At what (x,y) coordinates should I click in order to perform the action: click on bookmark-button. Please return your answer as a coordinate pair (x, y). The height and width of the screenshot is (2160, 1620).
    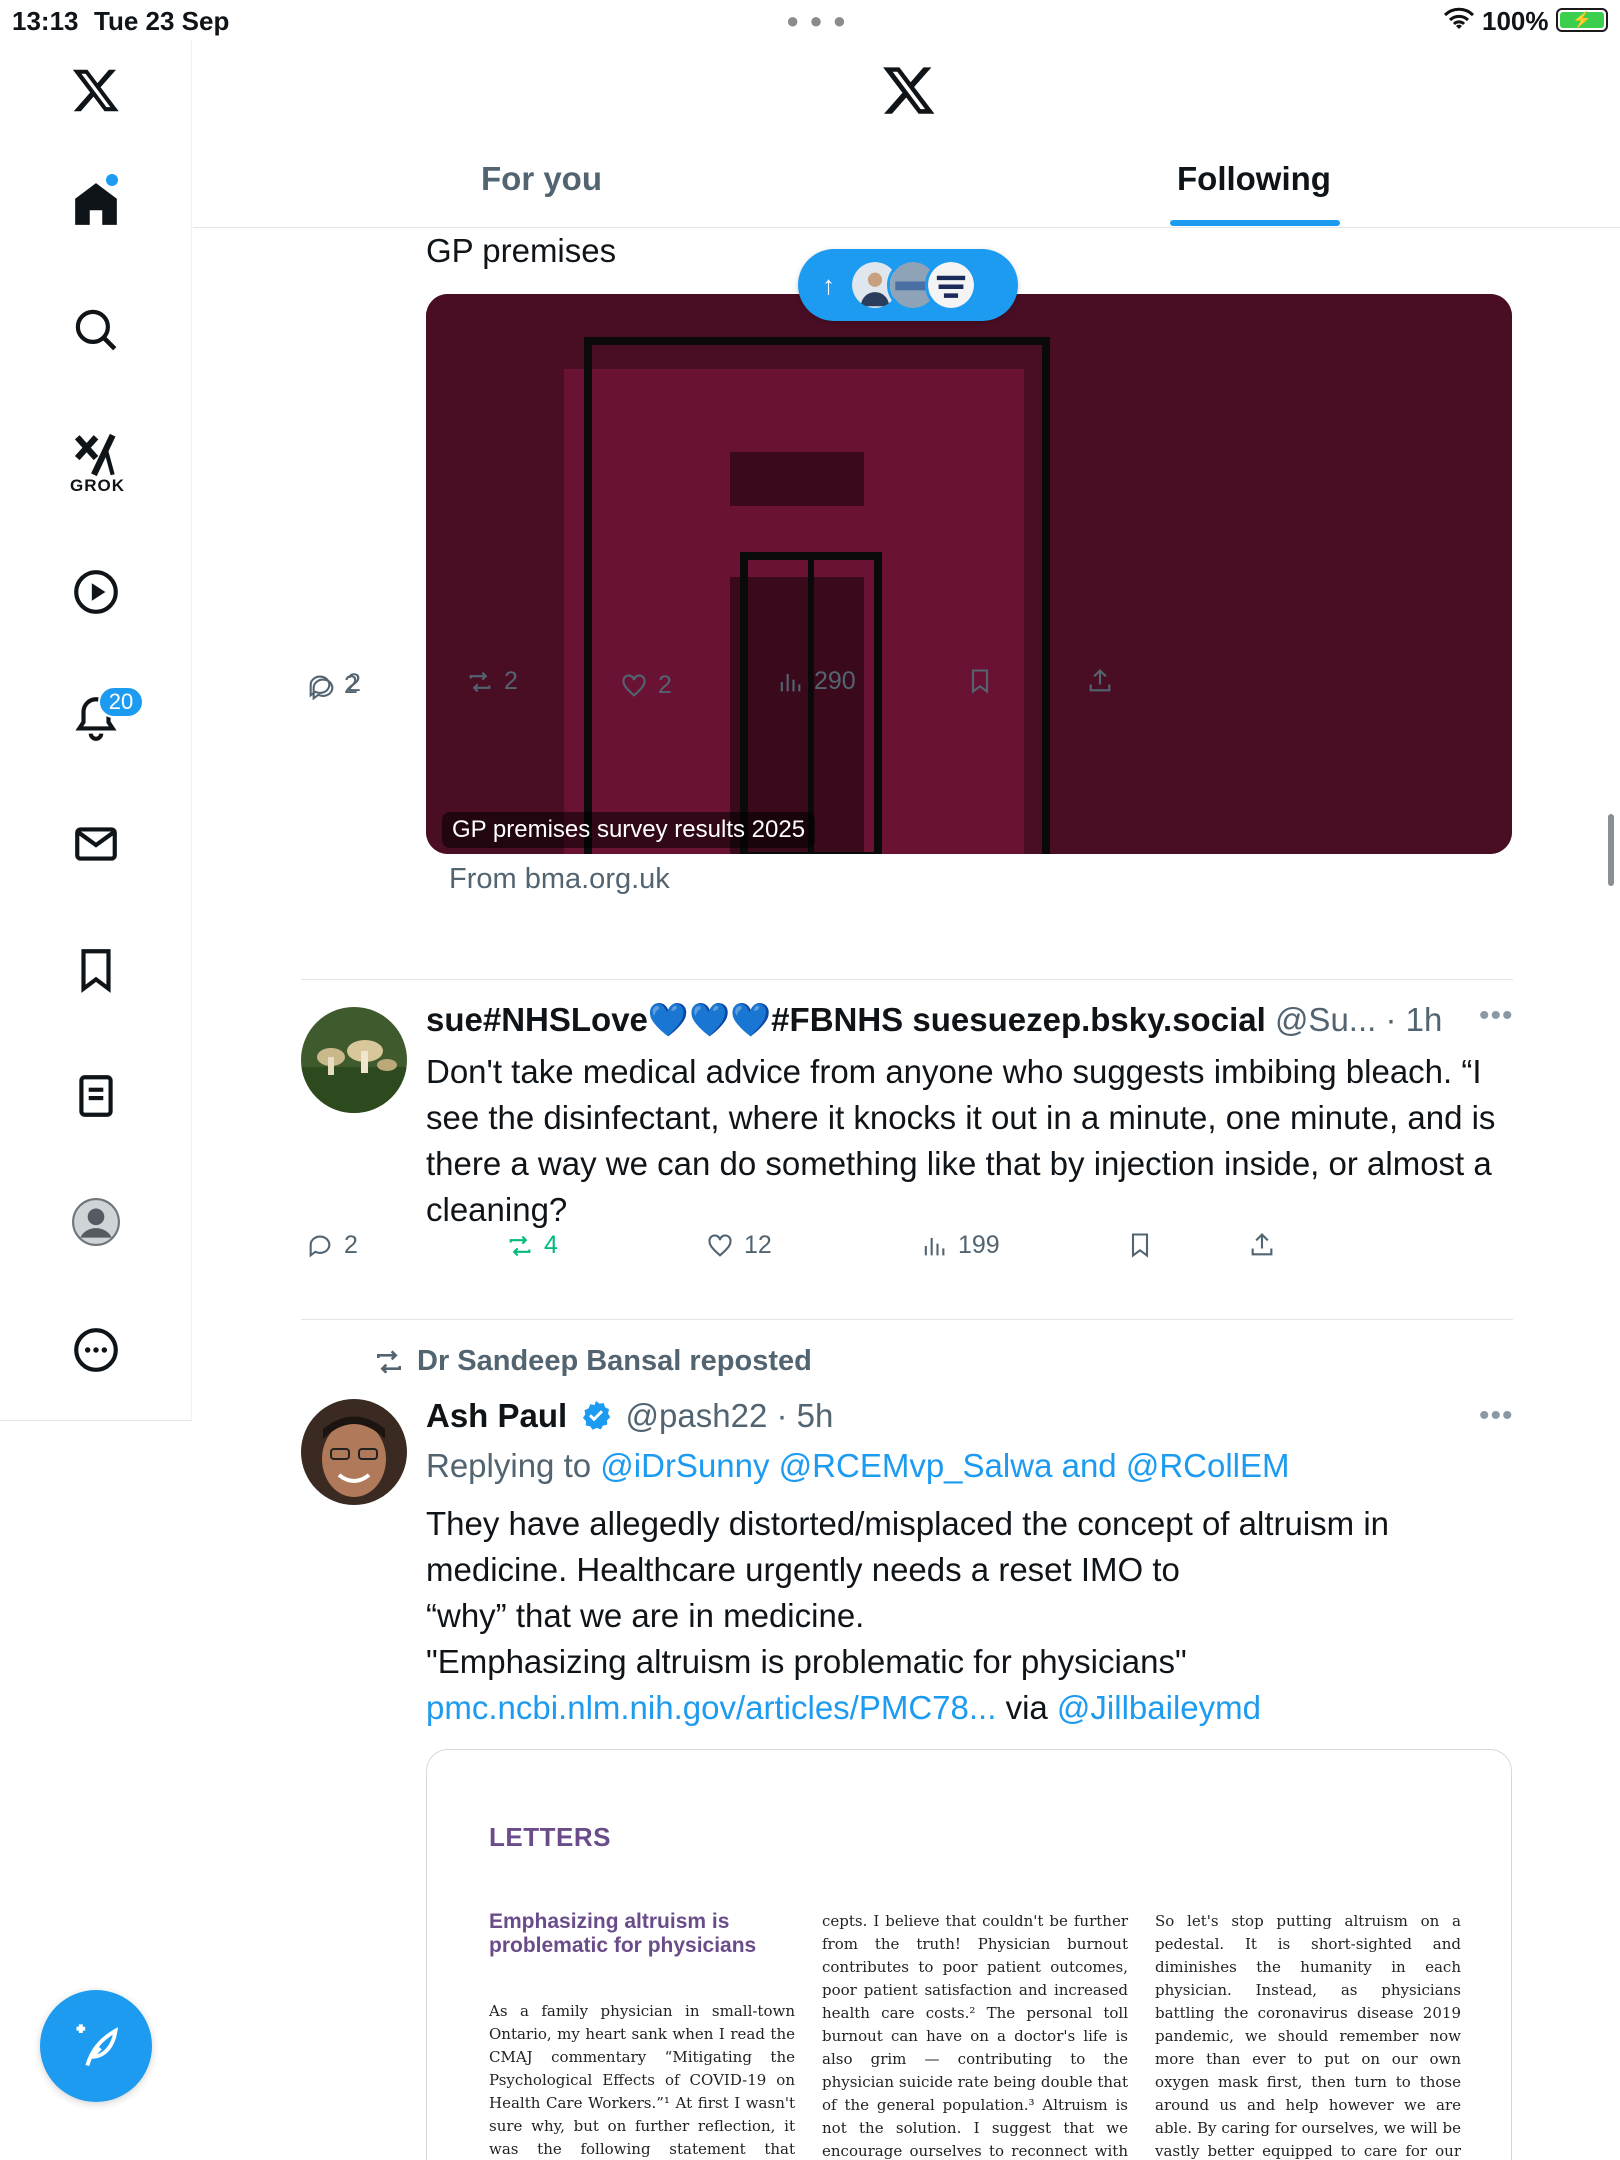
    Looking at the image, I should click on (1140, 1245).